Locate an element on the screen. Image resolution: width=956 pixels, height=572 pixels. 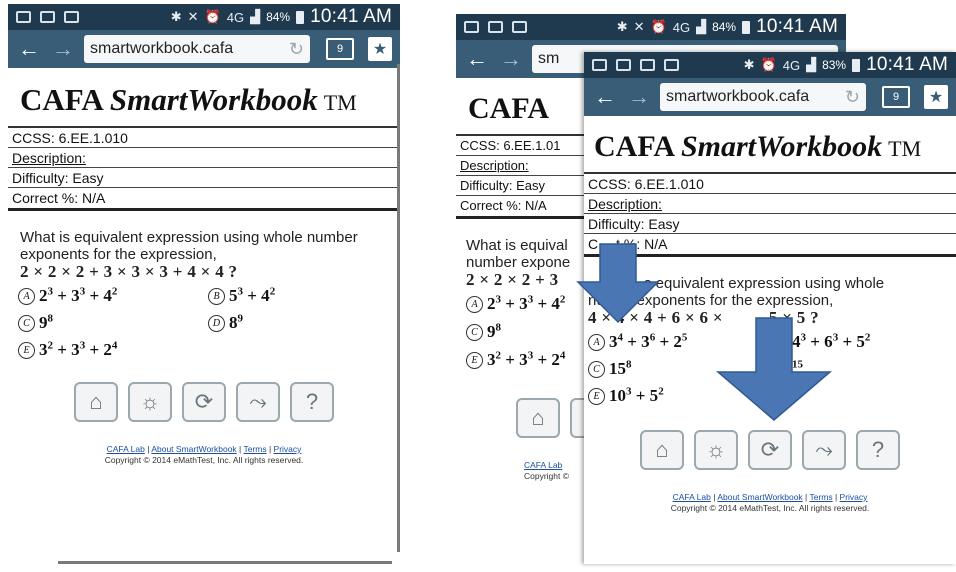
answer-choice-b: B 43 + 63 + 52 is located at coordinates (858, 342).